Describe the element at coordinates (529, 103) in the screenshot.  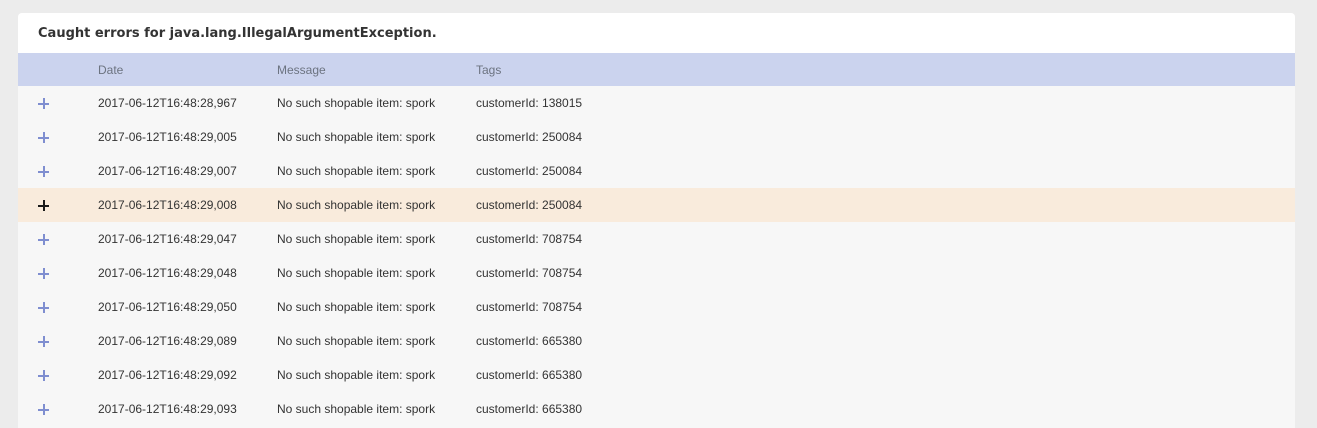
I see `row-tags: customerId: 138015` at that location.